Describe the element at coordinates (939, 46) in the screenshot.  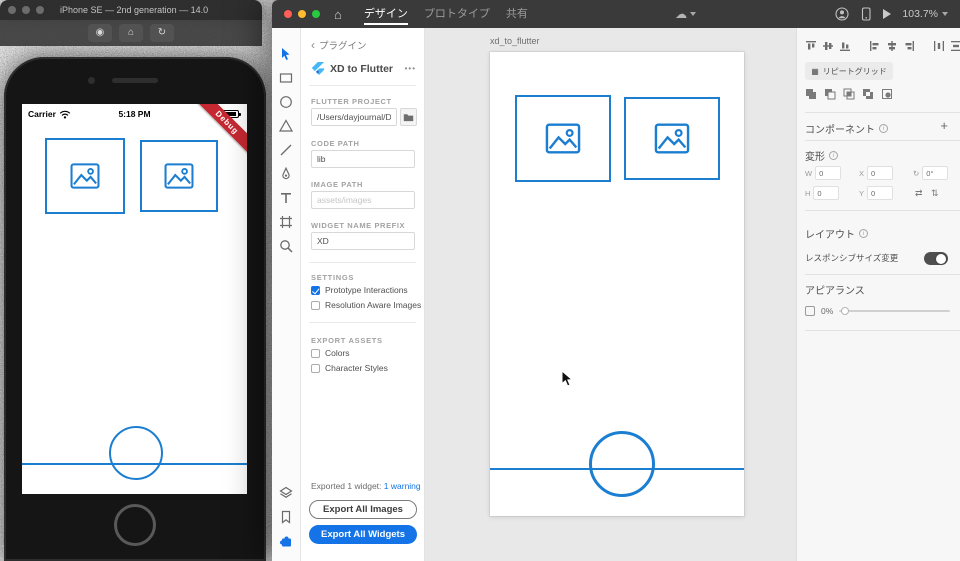
I see `distribute-horizontal-icon` at that location.